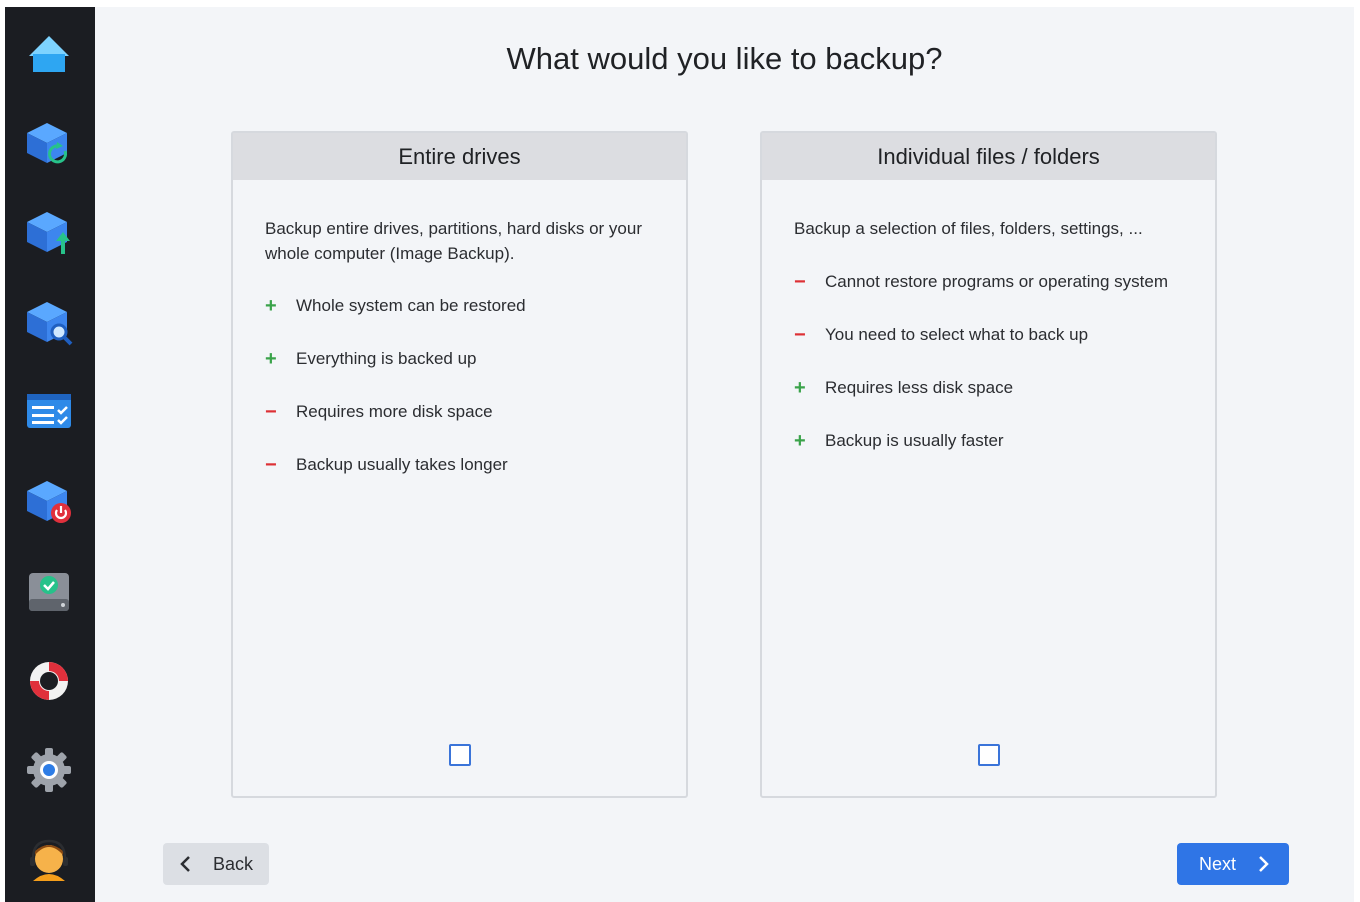  I want to click on sidebar-item-restore, so click(49, 143).